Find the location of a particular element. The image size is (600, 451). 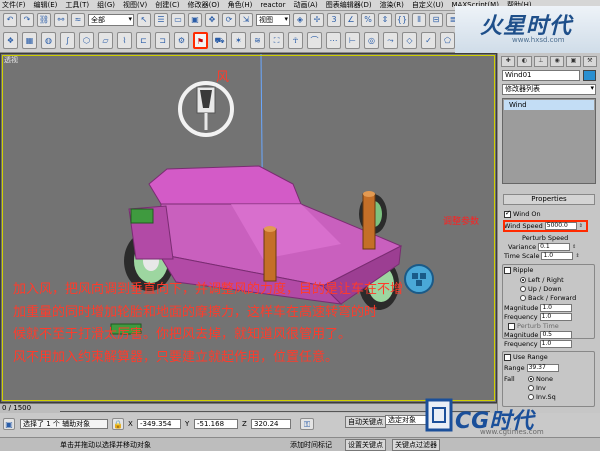

menu-reactor: reactor is located at coordinates (272, 5).